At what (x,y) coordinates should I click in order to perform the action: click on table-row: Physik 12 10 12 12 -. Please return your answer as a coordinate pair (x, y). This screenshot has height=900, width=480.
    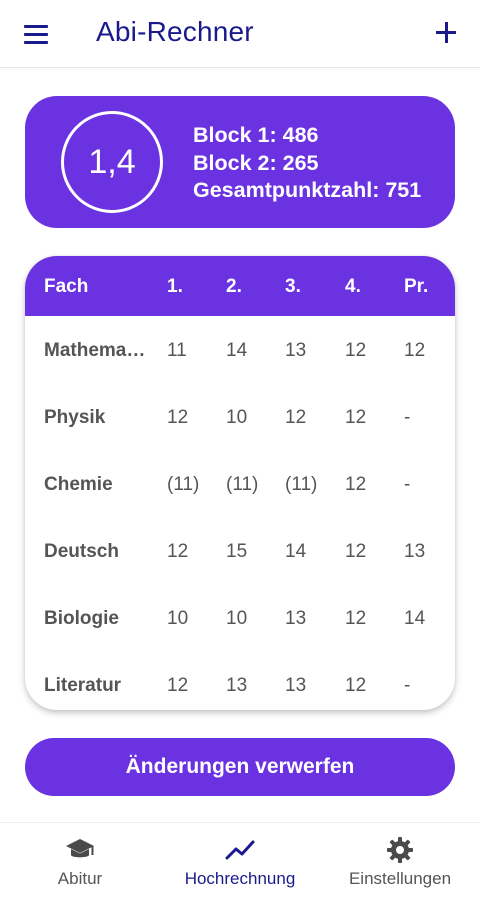
    Looking at the image, I should click on (240, 416).